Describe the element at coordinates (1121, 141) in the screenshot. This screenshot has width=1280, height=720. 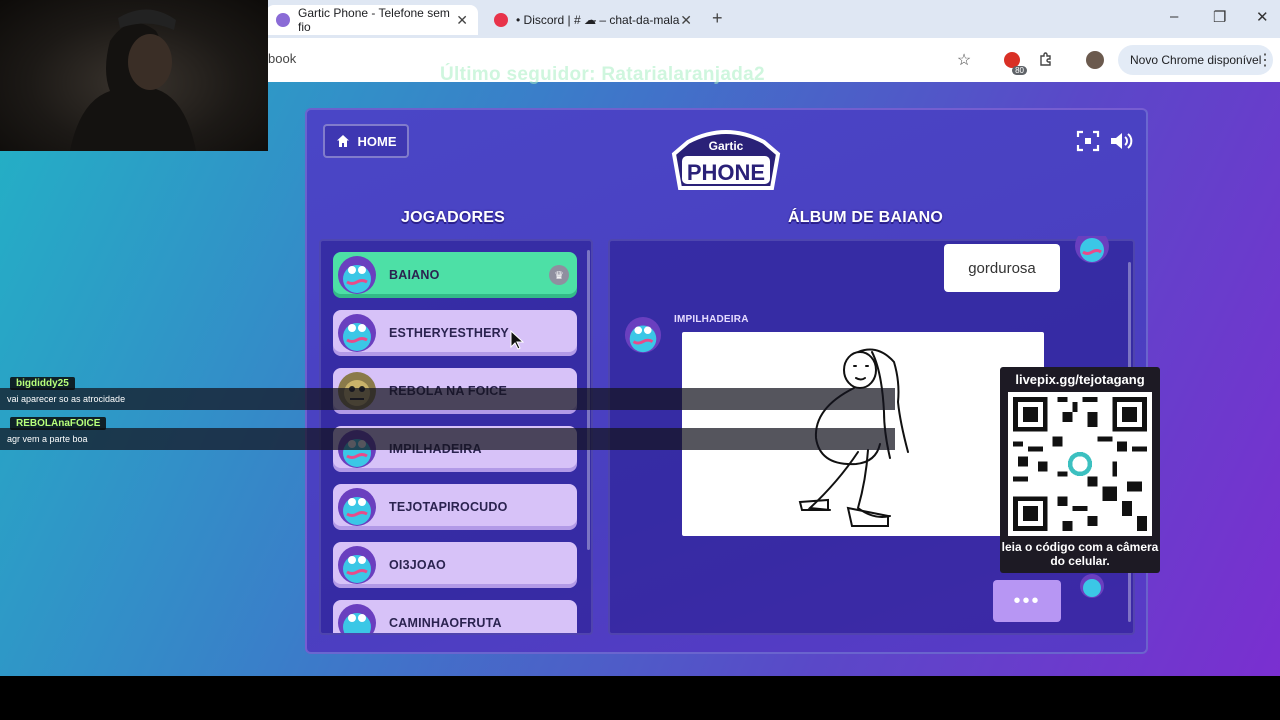
I see `volume-icon` at that location.